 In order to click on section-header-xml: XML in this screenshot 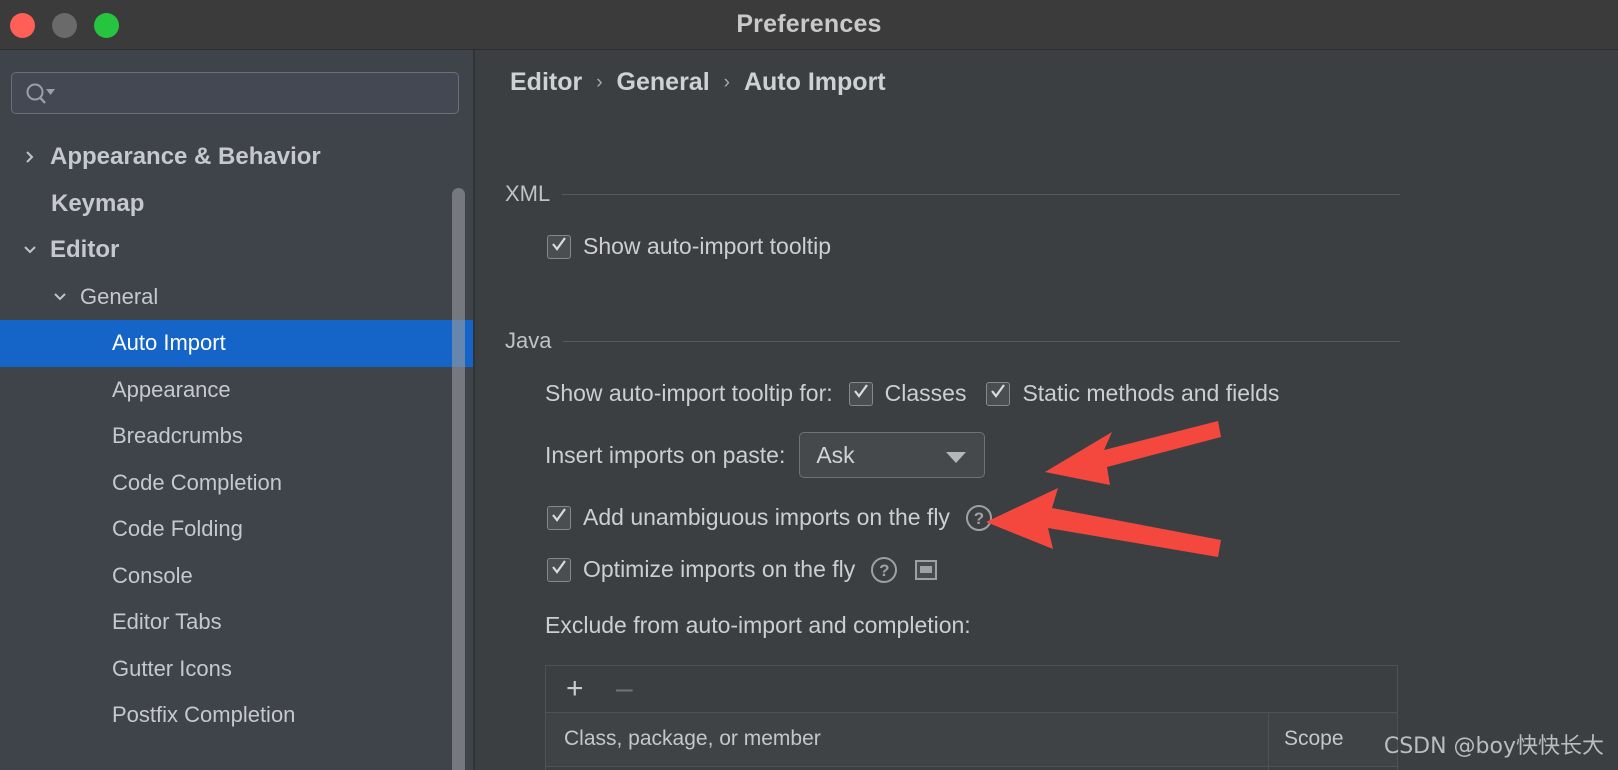, I will do `click(952, 194)`.